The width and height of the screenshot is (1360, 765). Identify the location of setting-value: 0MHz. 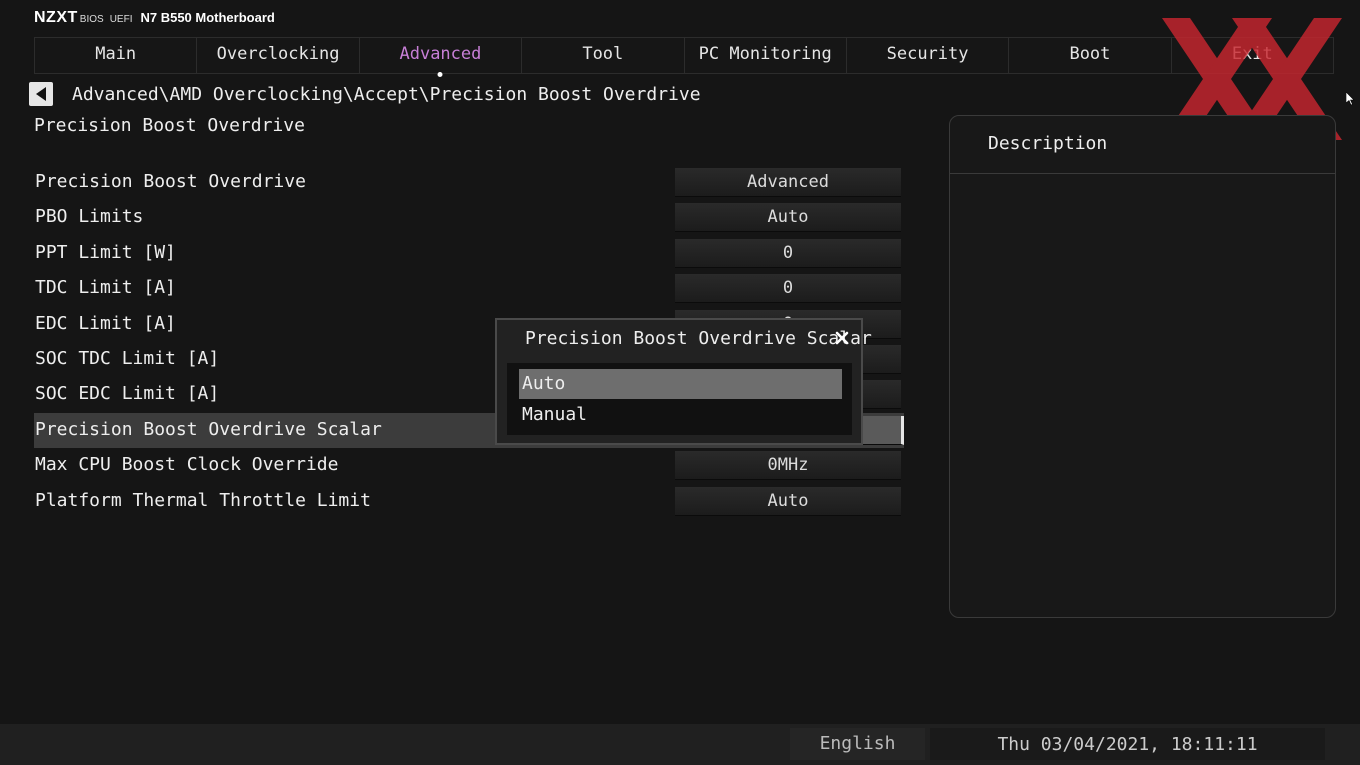
(788, 466).